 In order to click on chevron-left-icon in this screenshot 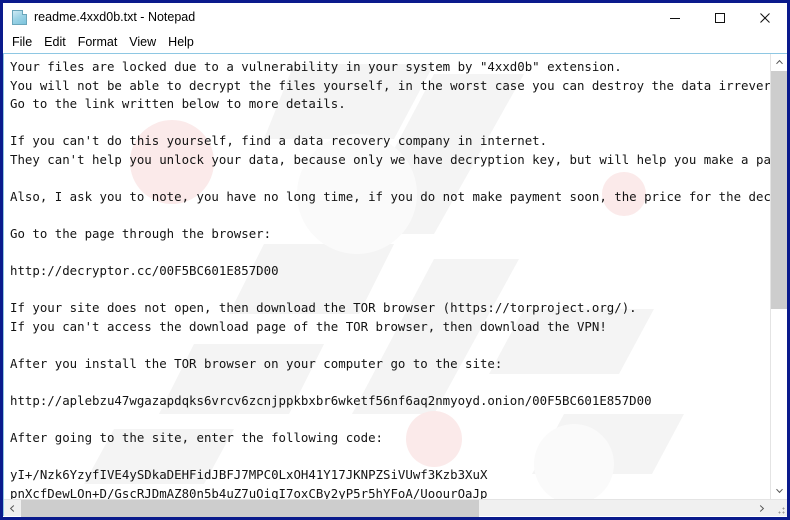, I will do `click(12, 508)`.